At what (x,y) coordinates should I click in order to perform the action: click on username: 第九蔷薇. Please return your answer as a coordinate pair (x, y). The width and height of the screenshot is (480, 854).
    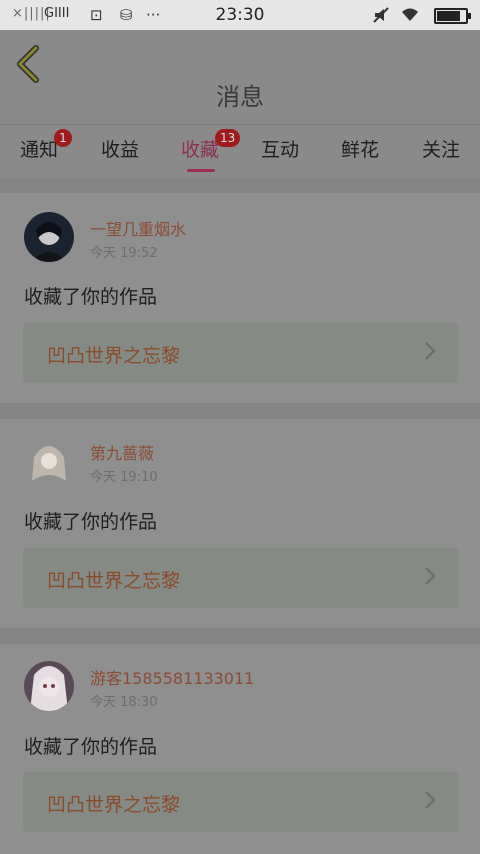
    Looking at the image, I should click on (122, 452).